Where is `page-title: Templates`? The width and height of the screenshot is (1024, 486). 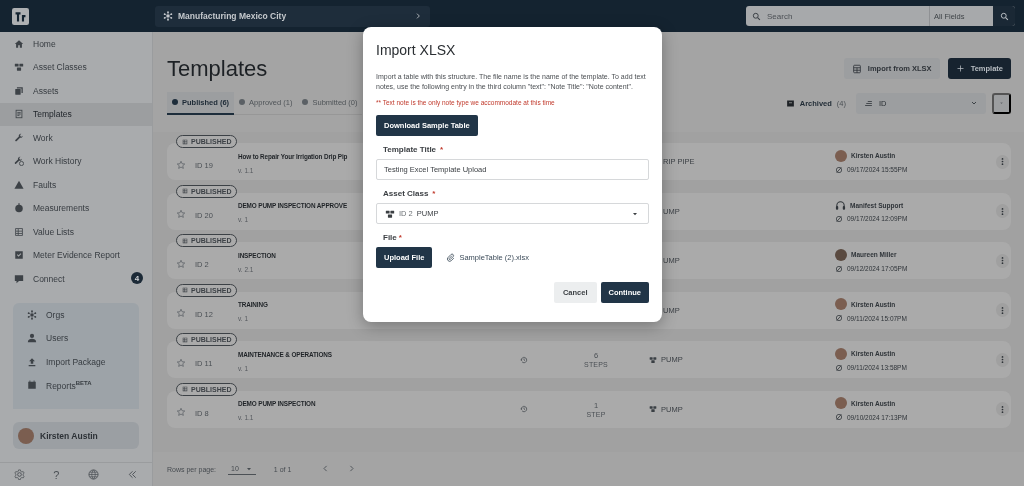 page-title: Templates is located at coordinates (217, 68).